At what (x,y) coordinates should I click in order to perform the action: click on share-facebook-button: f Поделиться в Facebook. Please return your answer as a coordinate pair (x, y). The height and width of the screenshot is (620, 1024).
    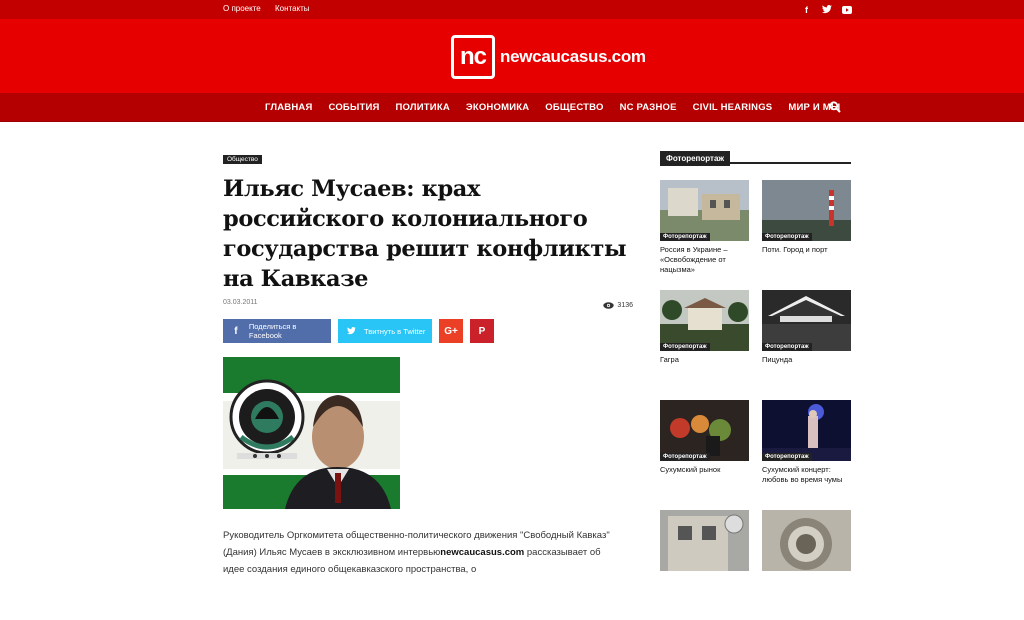
    Looking at the image, I should click on (277, 331).